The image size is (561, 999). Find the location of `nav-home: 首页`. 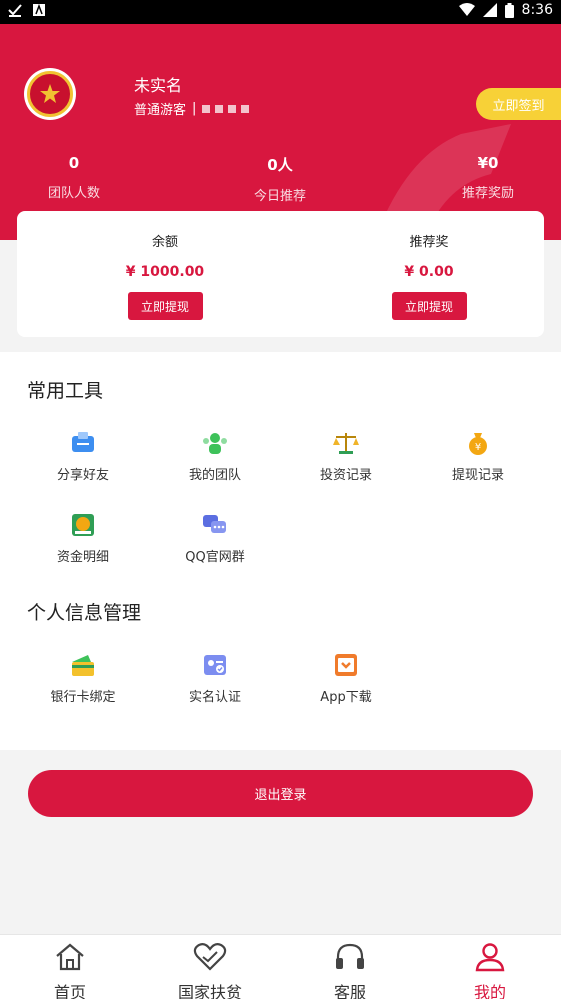

nav-home: 首页 is located at coordinates (70, 970).